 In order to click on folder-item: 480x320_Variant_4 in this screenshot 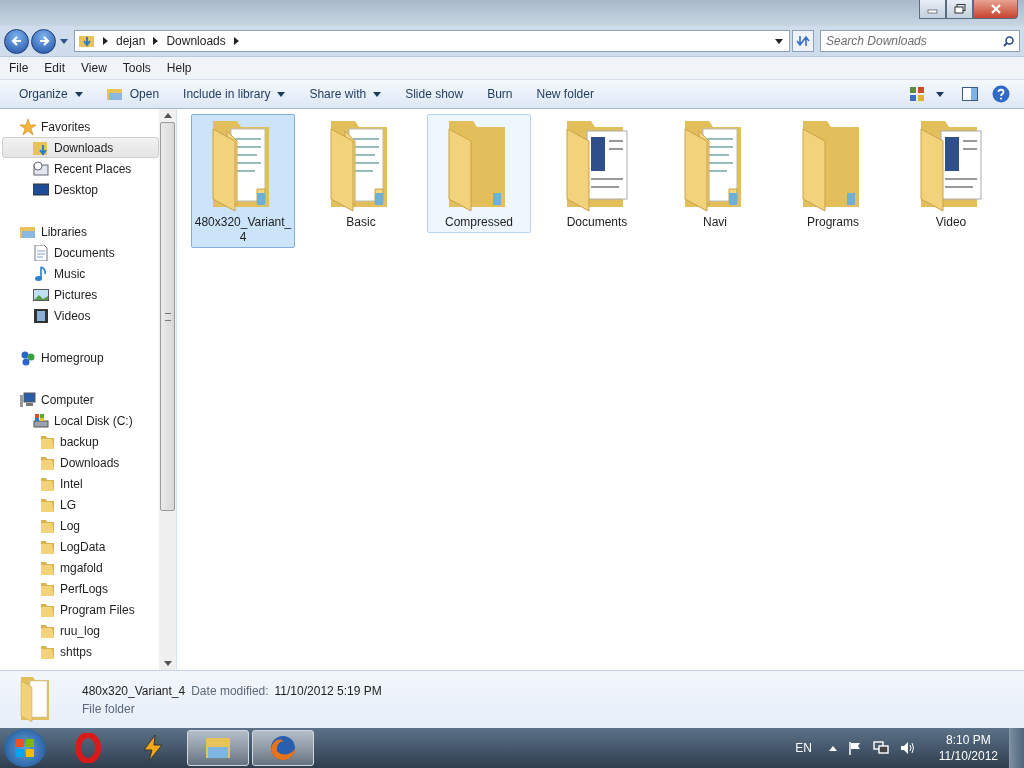, I will do `click(243, 181)`.